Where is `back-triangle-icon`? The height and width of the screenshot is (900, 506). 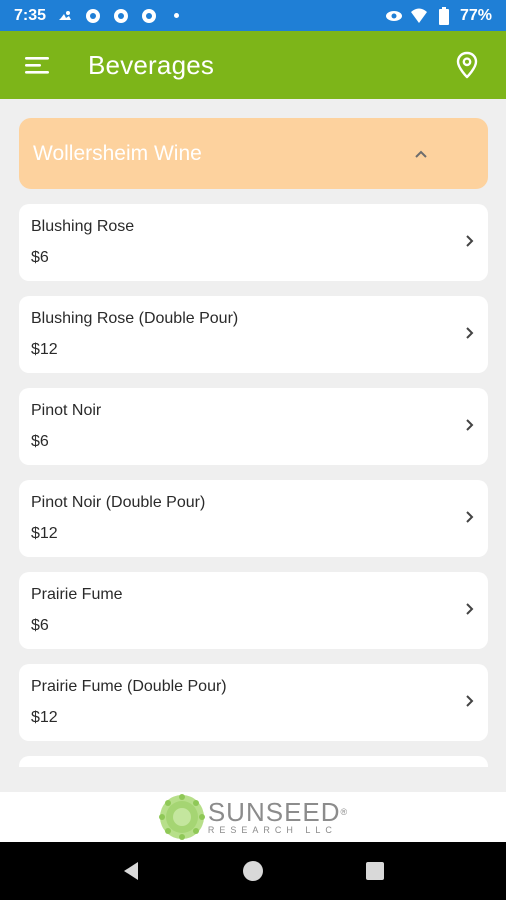
back-triangle-icon is located at coordinates (131, 871).